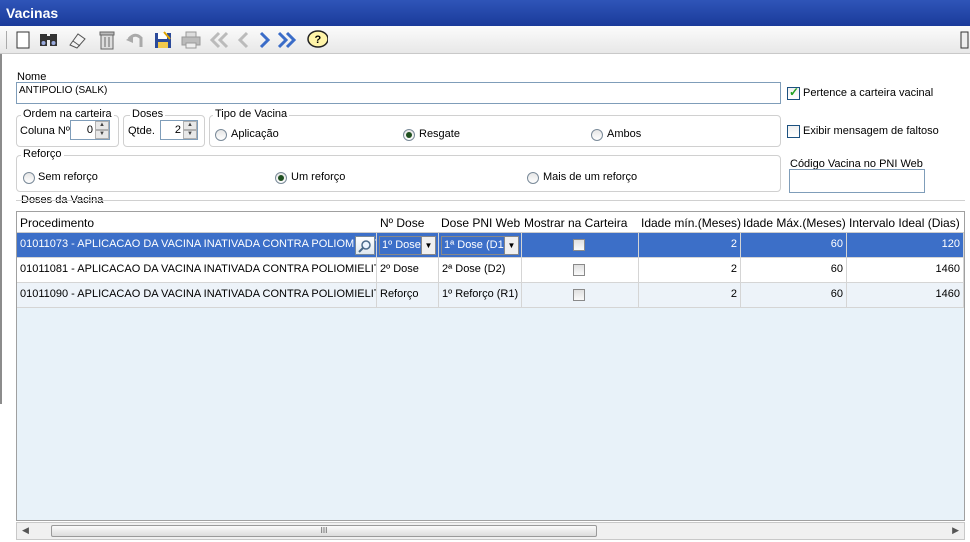  Describe the element at coordinates (794, 223) in the screenshot. I see `header-idade-max: Idade Máx.(Meses)` at that location.